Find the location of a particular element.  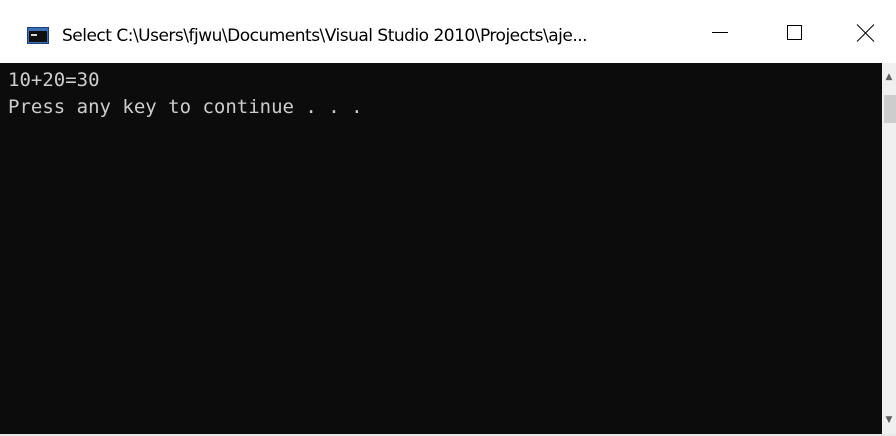

maximize-icon is located at coordinates (794, 32).